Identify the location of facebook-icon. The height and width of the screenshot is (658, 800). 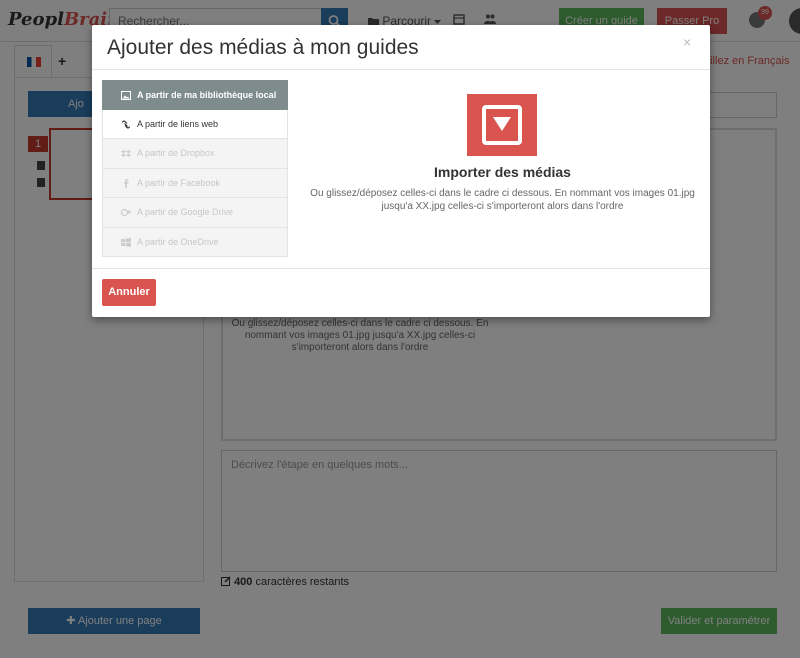
(126, 183).